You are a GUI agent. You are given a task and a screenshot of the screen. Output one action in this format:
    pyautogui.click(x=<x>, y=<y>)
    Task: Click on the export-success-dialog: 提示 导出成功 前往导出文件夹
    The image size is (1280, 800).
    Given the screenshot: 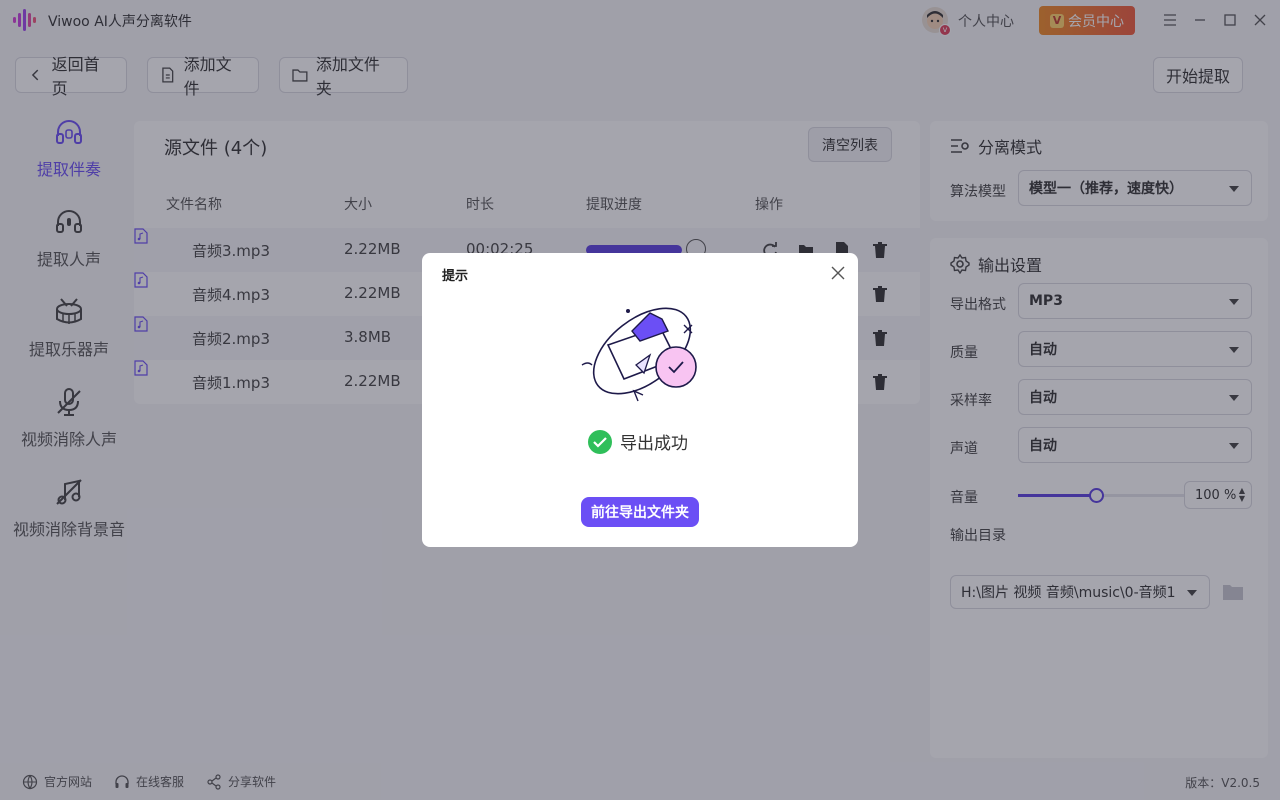 What is the action you would take?
    pyautogui.click(x=640, y=400)
    